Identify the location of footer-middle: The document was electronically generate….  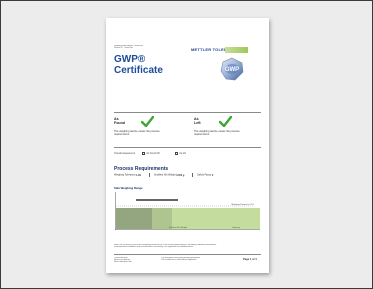
(191, 259).